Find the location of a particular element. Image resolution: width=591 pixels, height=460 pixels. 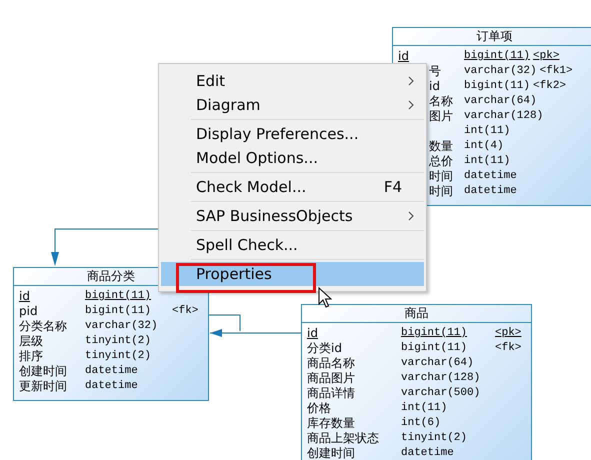

column-name: 库存数量 is located at coordinates (331, 423).